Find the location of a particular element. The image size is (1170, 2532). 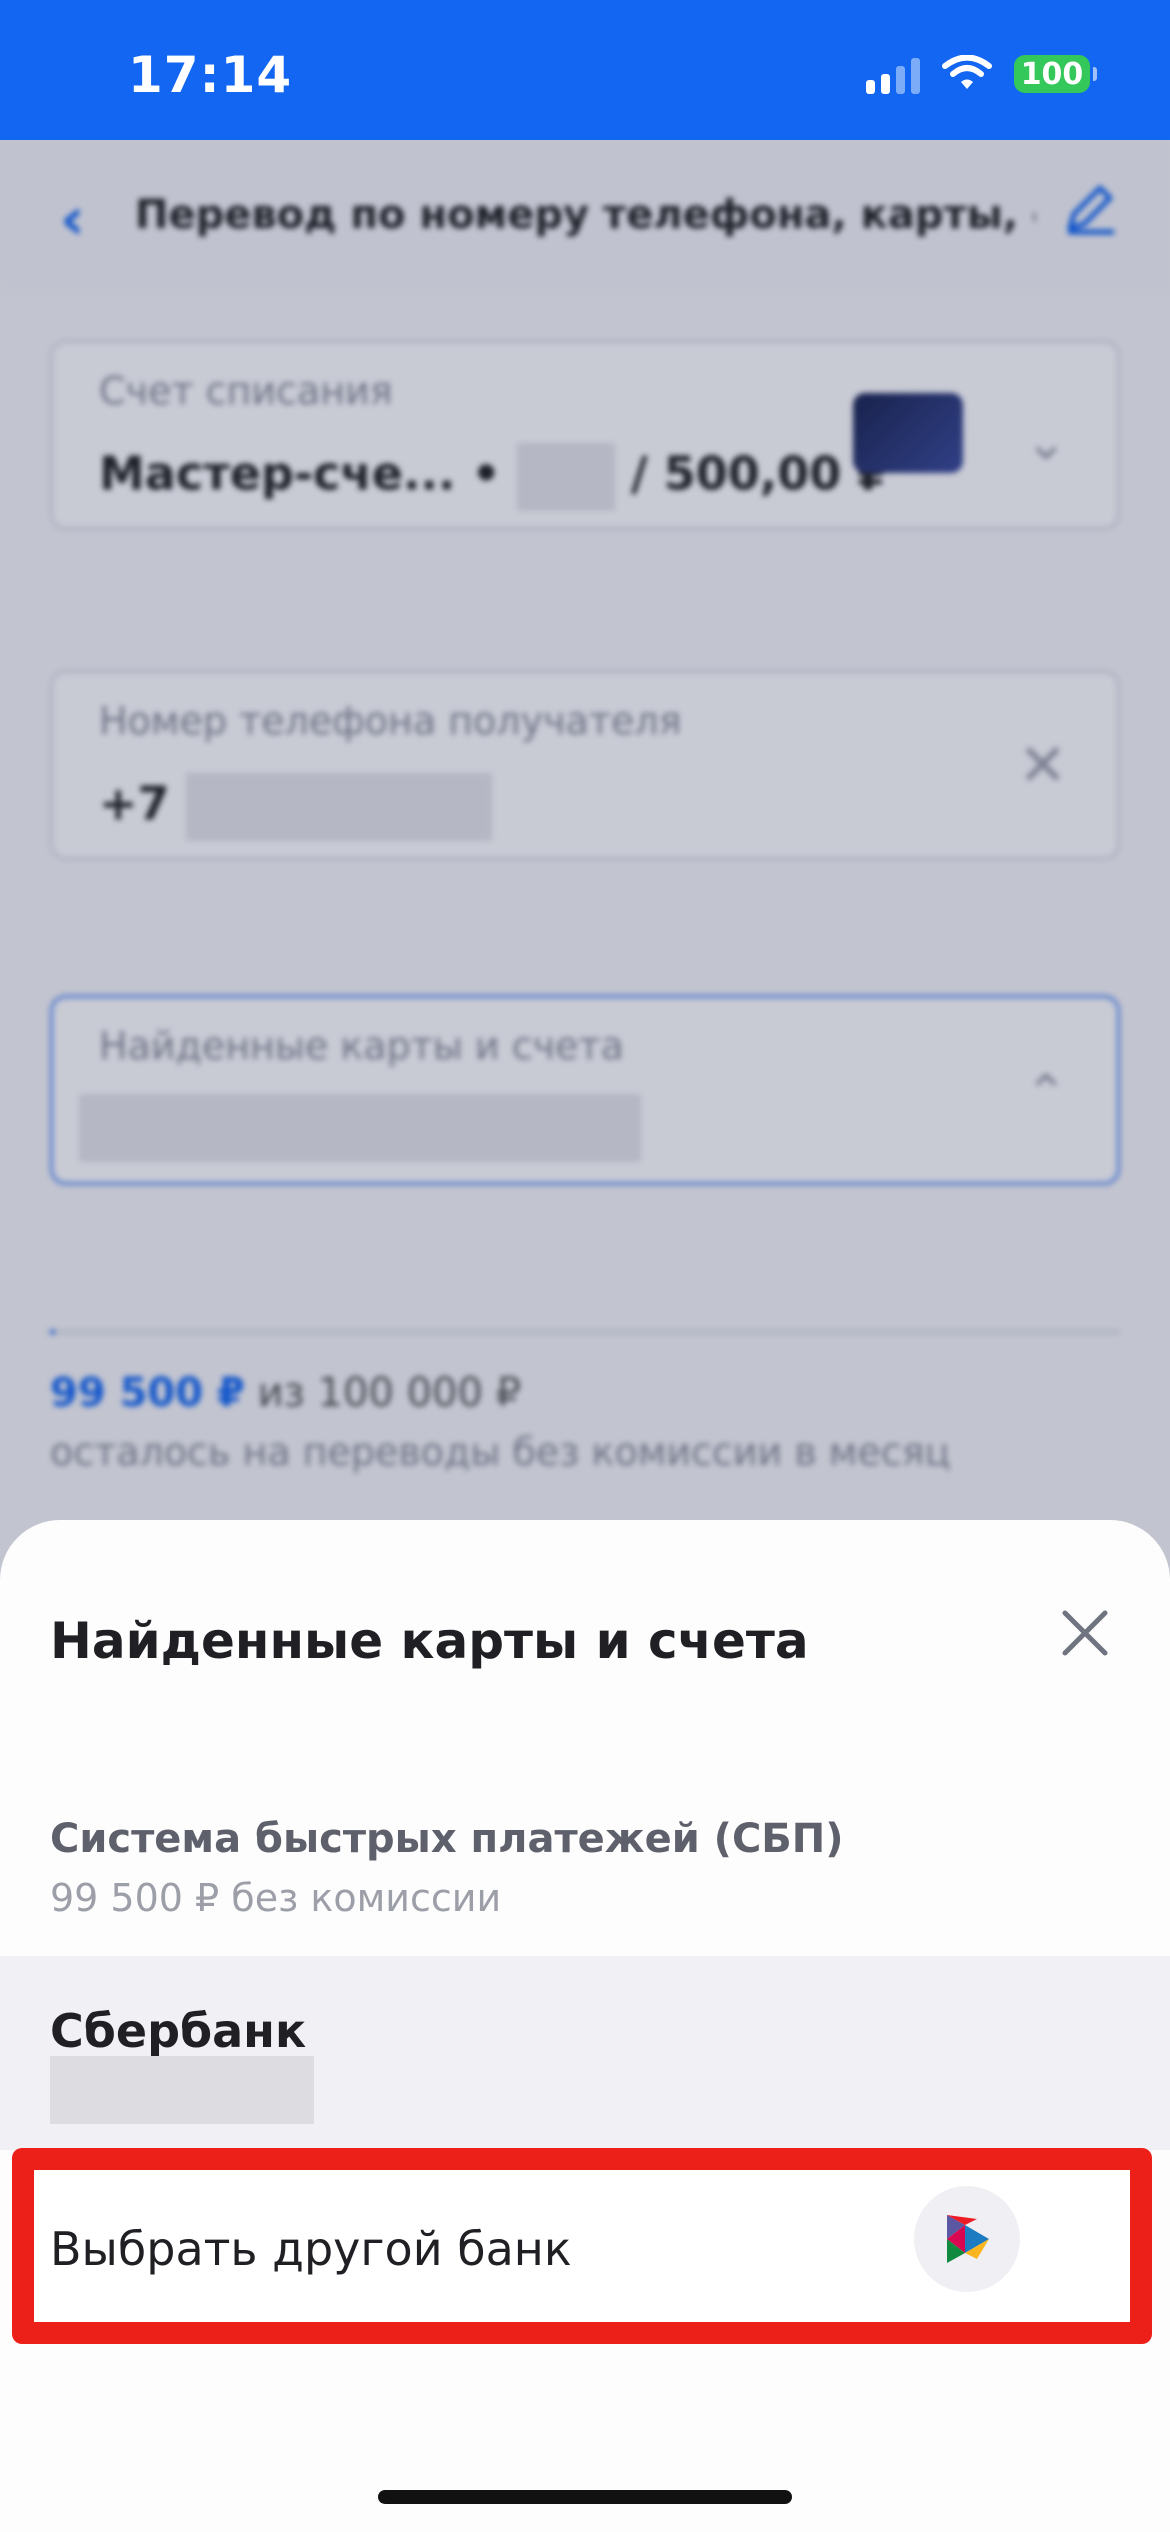

sbp-section-title: Система быстрых платежей (СБП) is located at coordinates (447, 1839).